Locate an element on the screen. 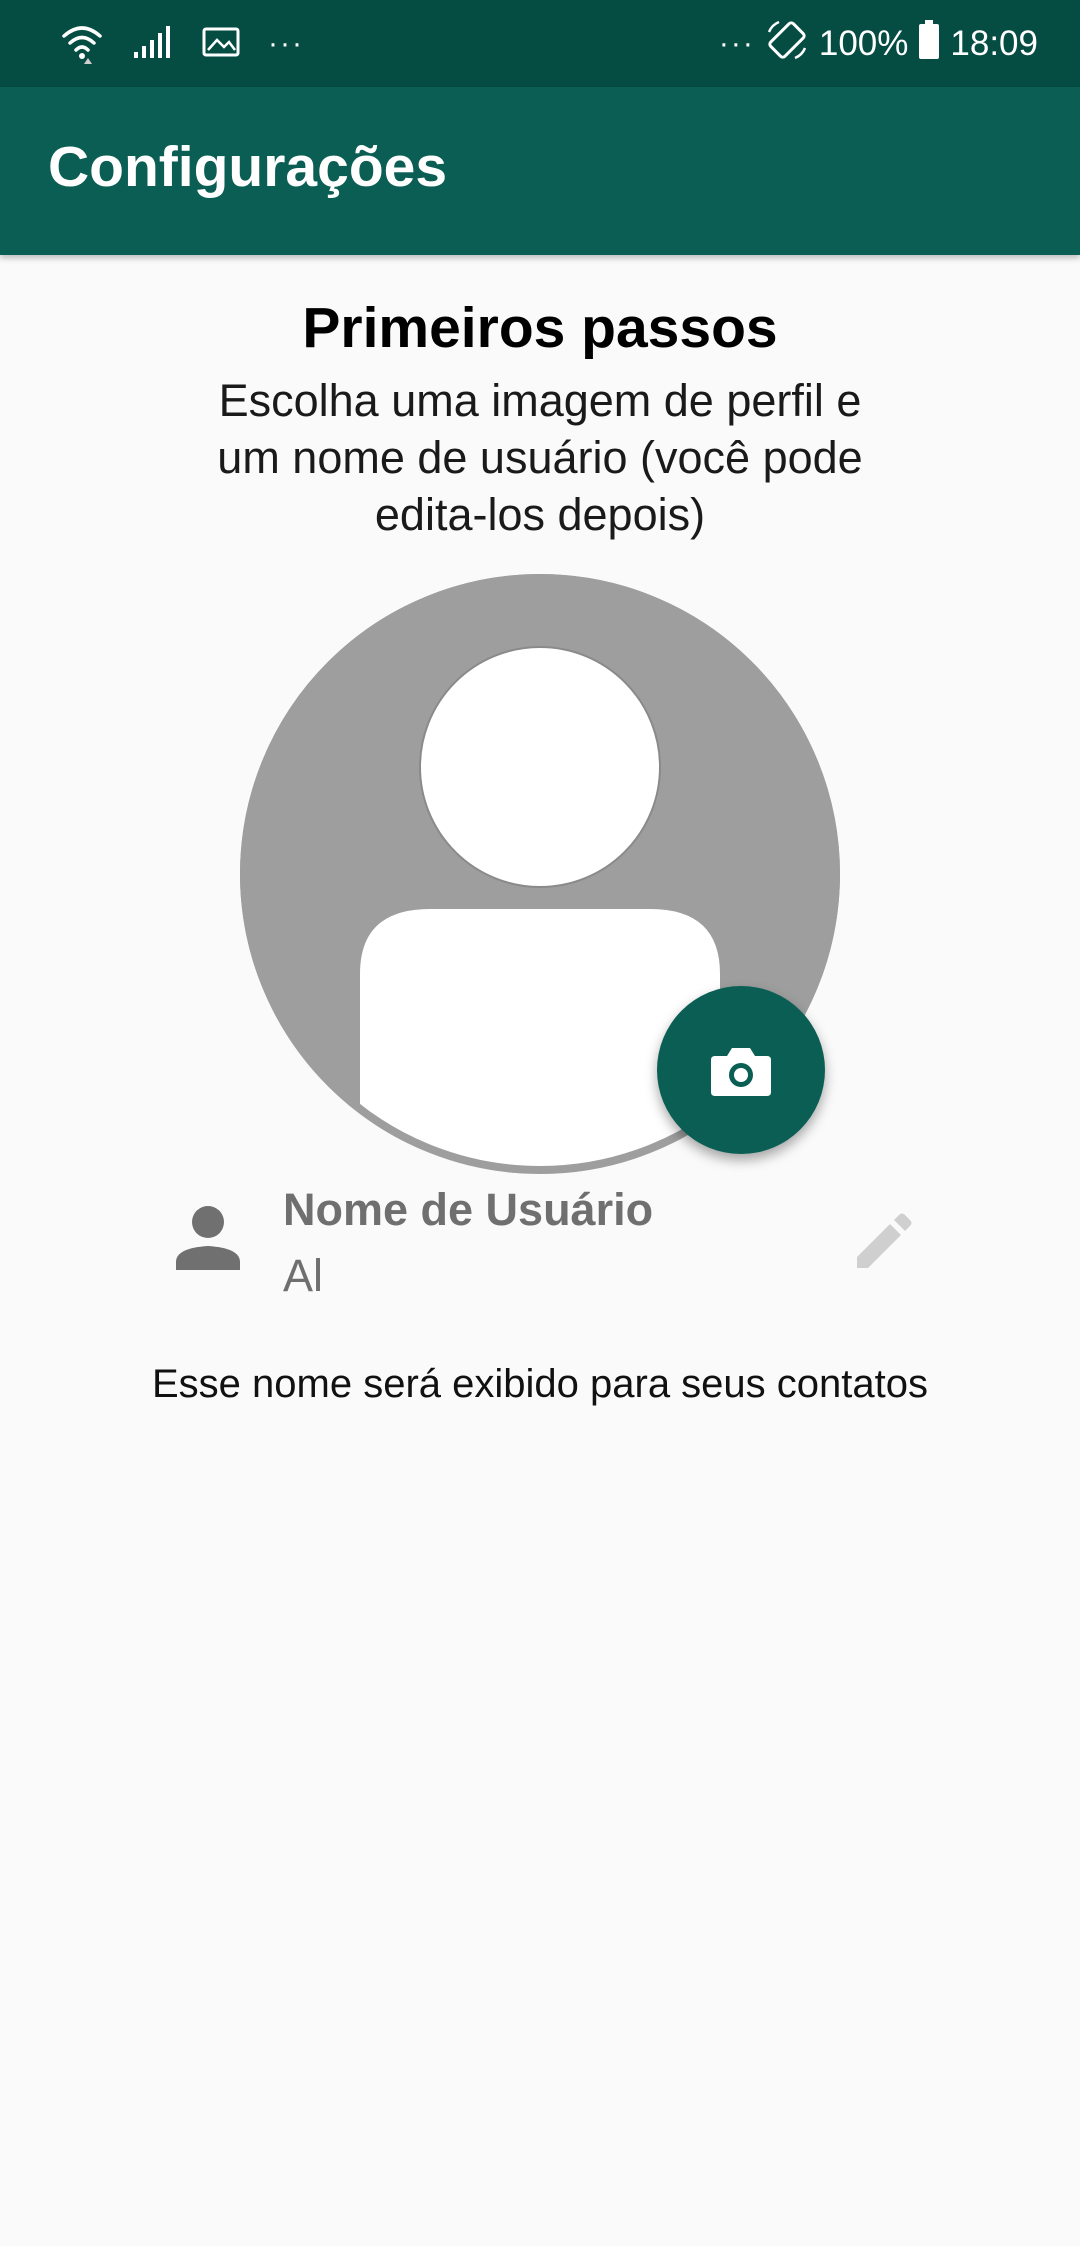  wifi-icon is located at coordinates (82, 44).